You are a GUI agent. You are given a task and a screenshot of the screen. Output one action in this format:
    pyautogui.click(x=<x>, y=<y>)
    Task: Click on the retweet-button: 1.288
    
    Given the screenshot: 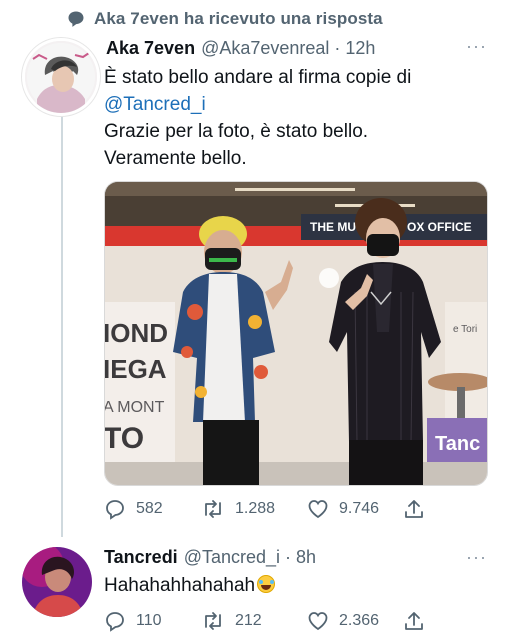 What is the action you would take?
    pyautogui.click(x=254, y=509)
    